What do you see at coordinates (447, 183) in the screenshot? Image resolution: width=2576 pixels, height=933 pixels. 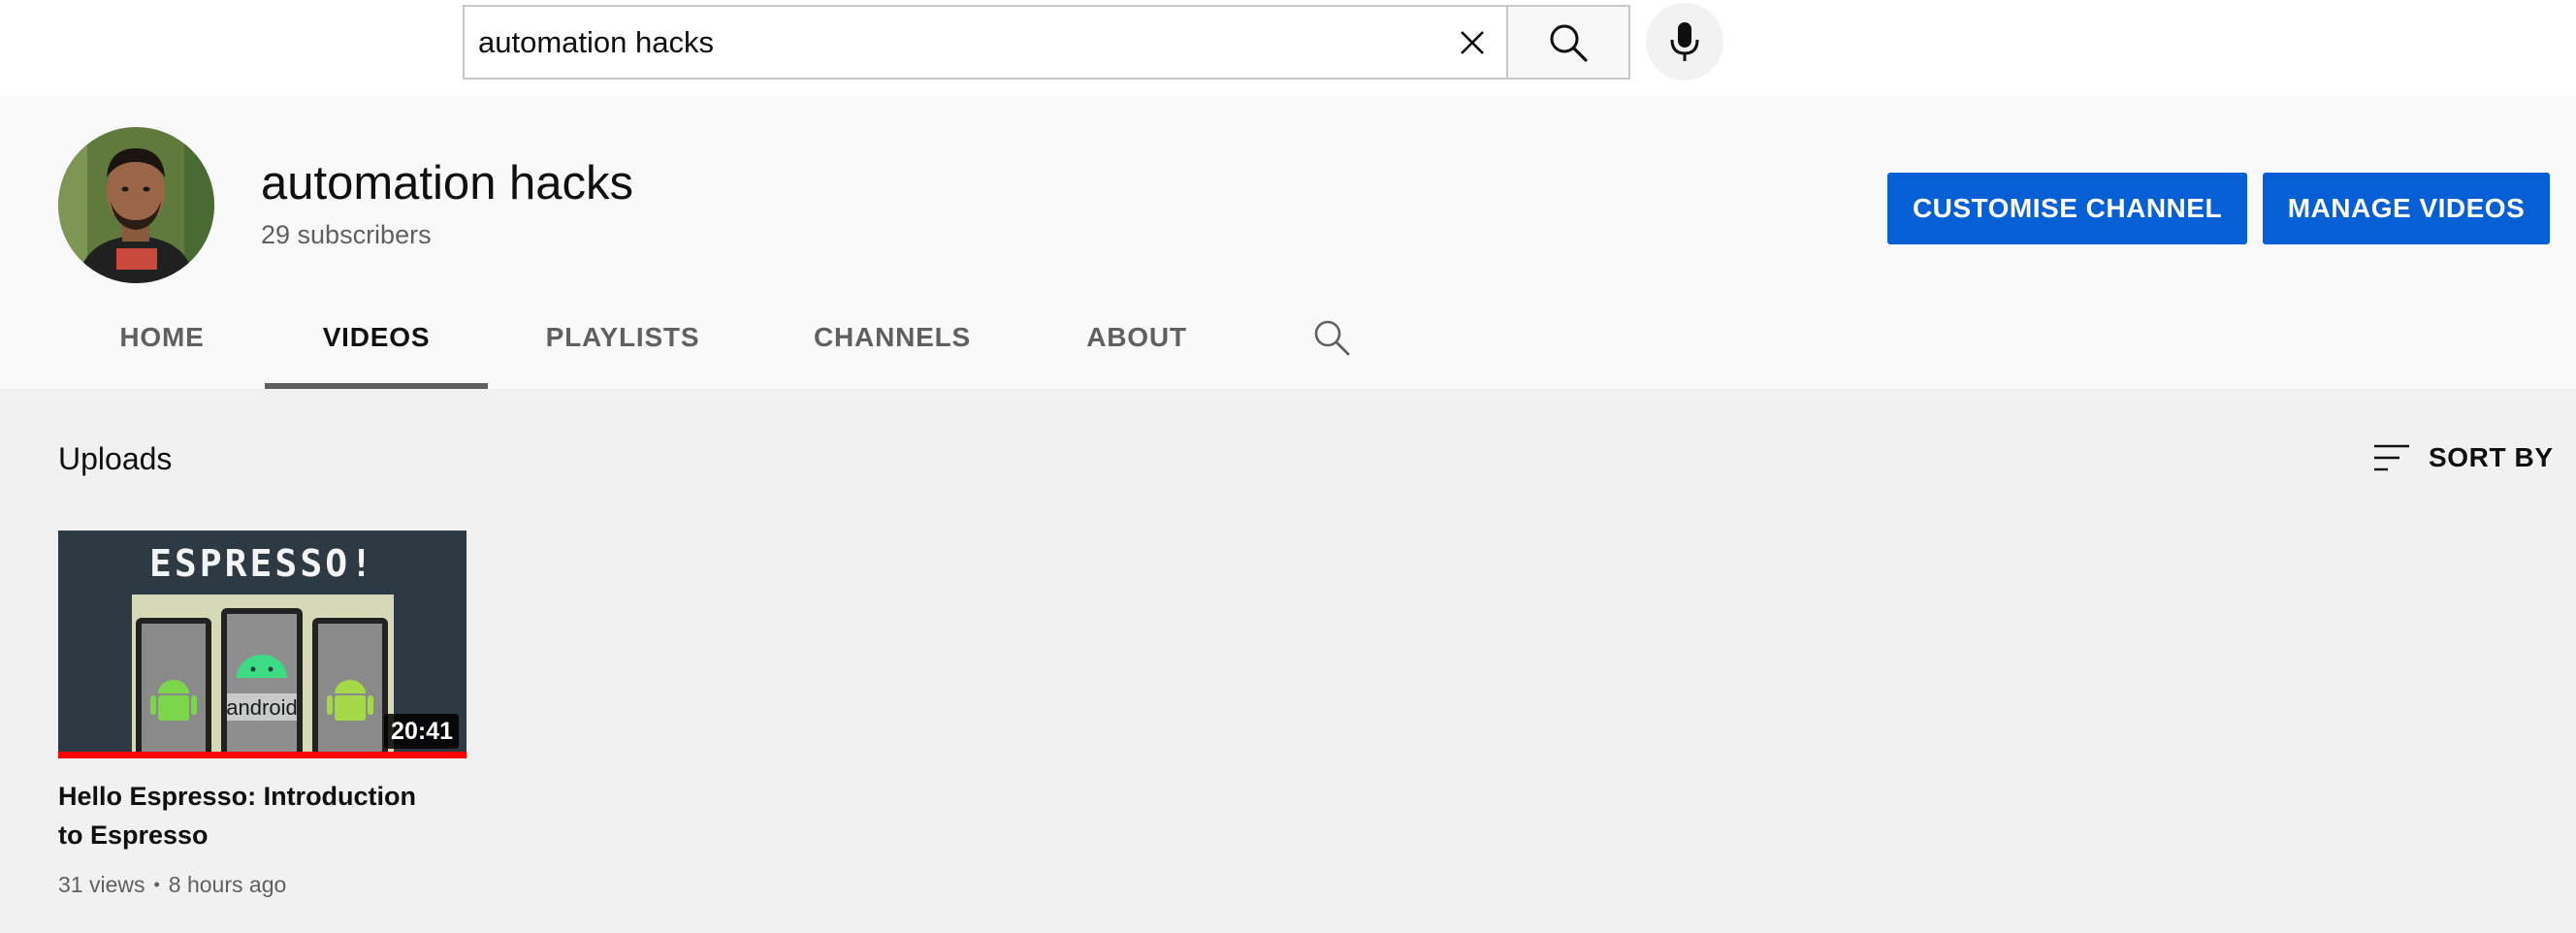 I see `channel-name: automation hacks` at bounding box center [447, 183].